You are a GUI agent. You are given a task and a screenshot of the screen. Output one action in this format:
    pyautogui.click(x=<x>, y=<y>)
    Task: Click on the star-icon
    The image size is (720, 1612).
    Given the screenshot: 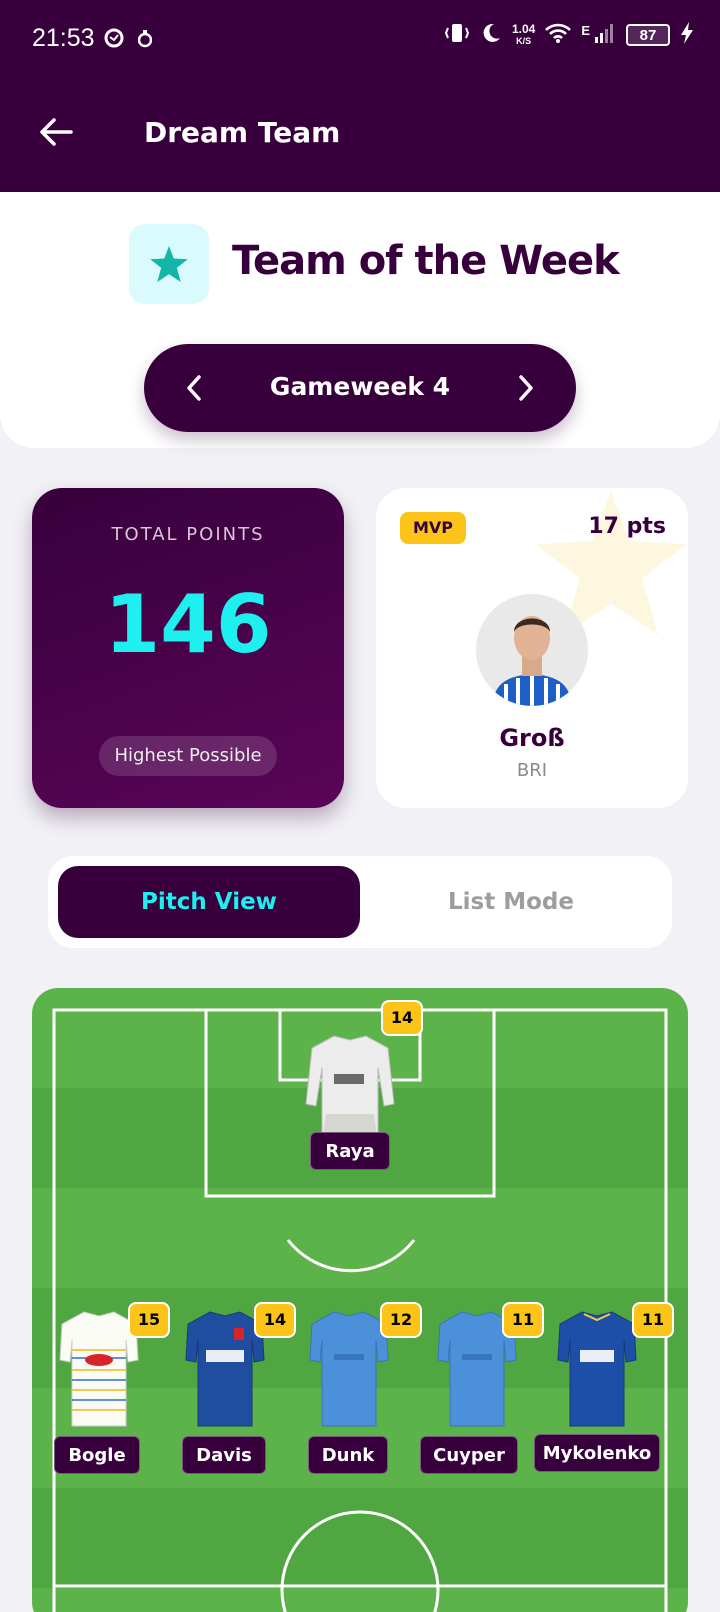 What is the action you would take?
    pyautogui.click(x=169, y=264)
    